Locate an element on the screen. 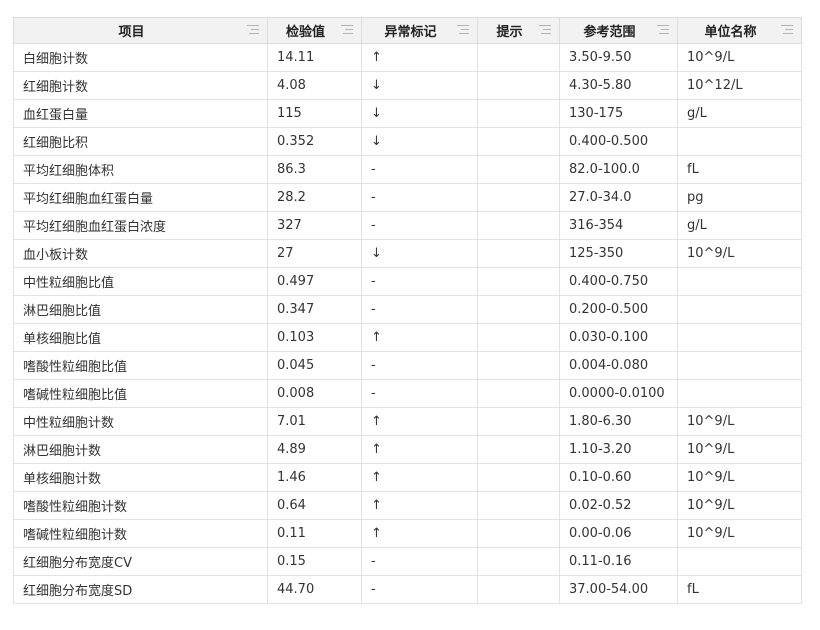  range-cell: 1.10-3.20 is located at coordinates (618, 449).